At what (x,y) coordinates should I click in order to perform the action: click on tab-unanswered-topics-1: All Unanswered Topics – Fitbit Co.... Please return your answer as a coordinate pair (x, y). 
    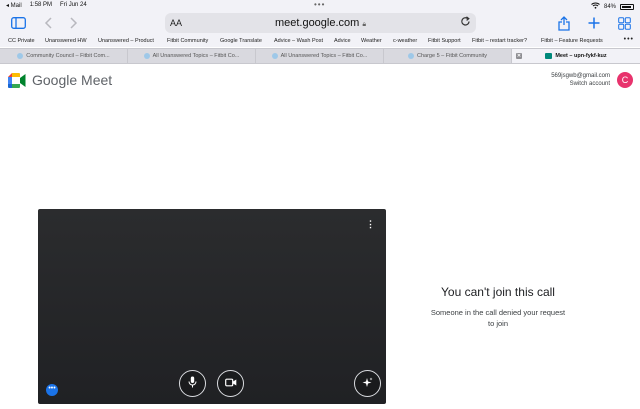
    Looking at the image, I should click on (192, 56).